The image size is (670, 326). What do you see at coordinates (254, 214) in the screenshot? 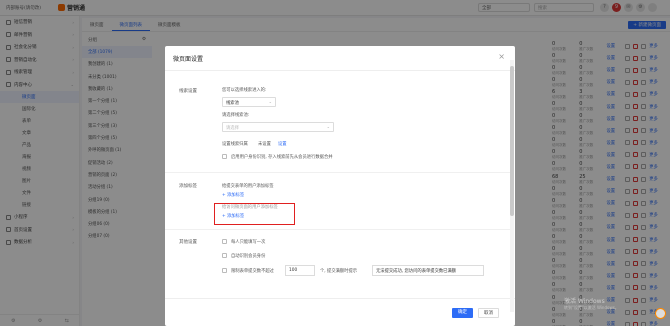
I see `visit-tag-highlight` at bounding box center [254, 214].